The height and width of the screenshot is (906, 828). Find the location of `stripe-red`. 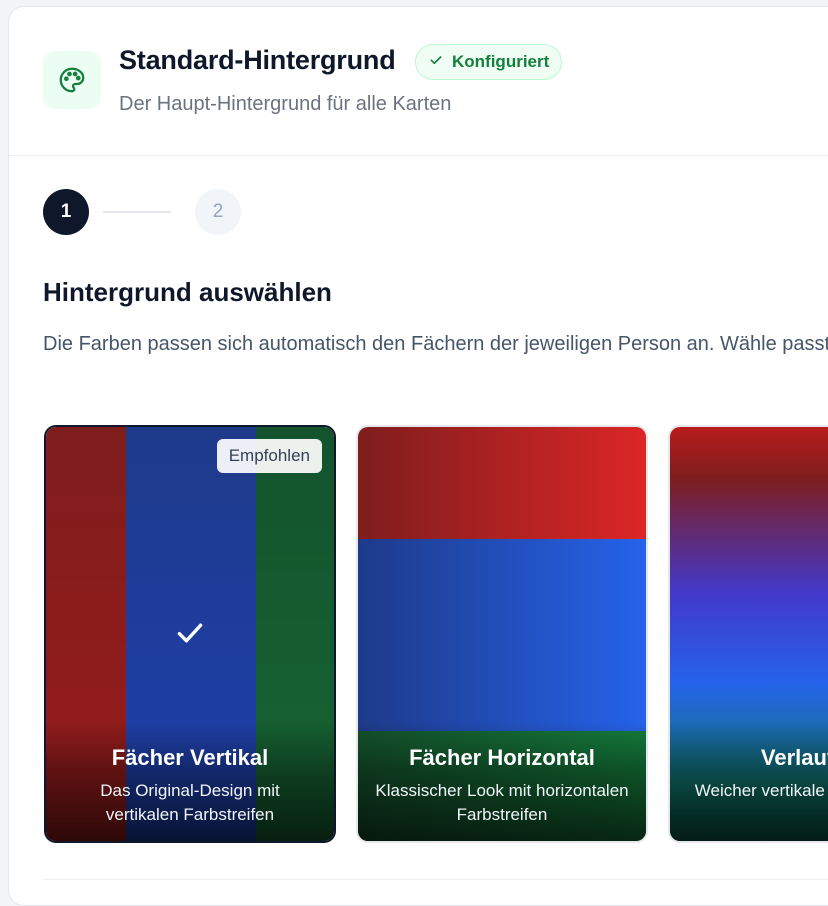

stripe-red is located at coordinates (502, 483).